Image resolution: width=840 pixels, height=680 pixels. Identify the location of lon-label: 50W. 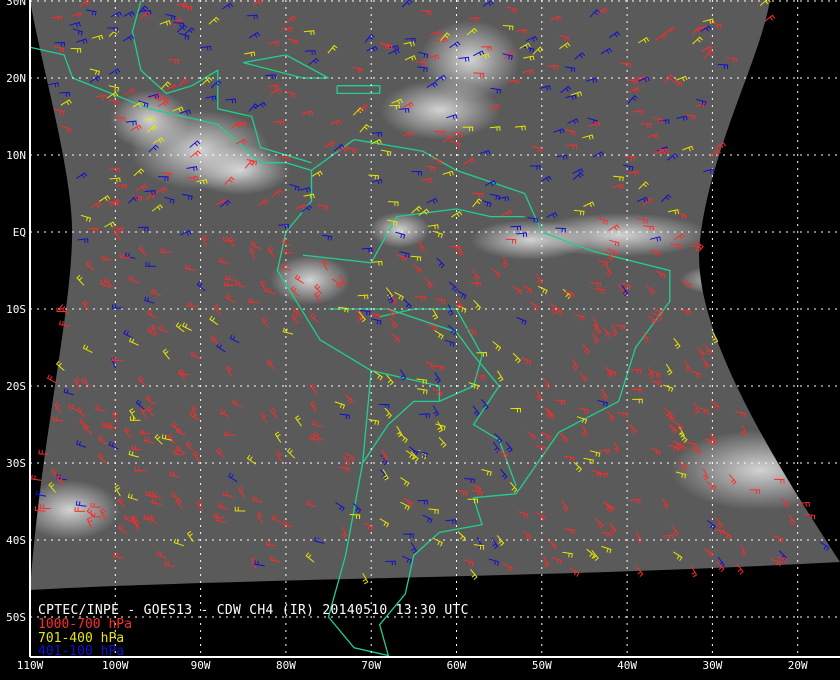
(541, 665).